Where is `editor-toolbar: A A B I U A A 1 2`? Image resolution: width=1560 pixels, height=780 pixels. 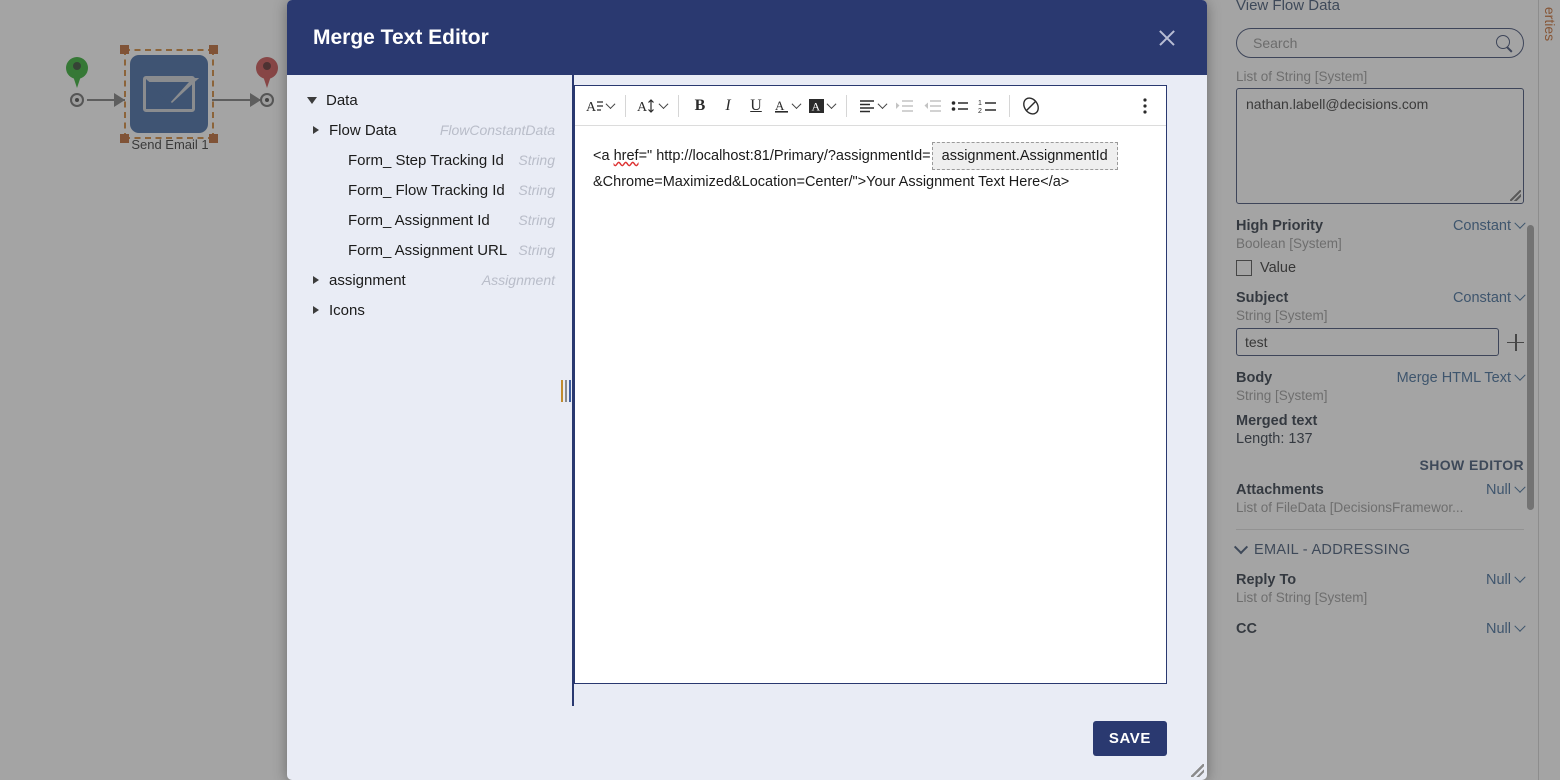 editor-toolbar: A A B I U A A 1 2 is located at coordinates (870, 106).